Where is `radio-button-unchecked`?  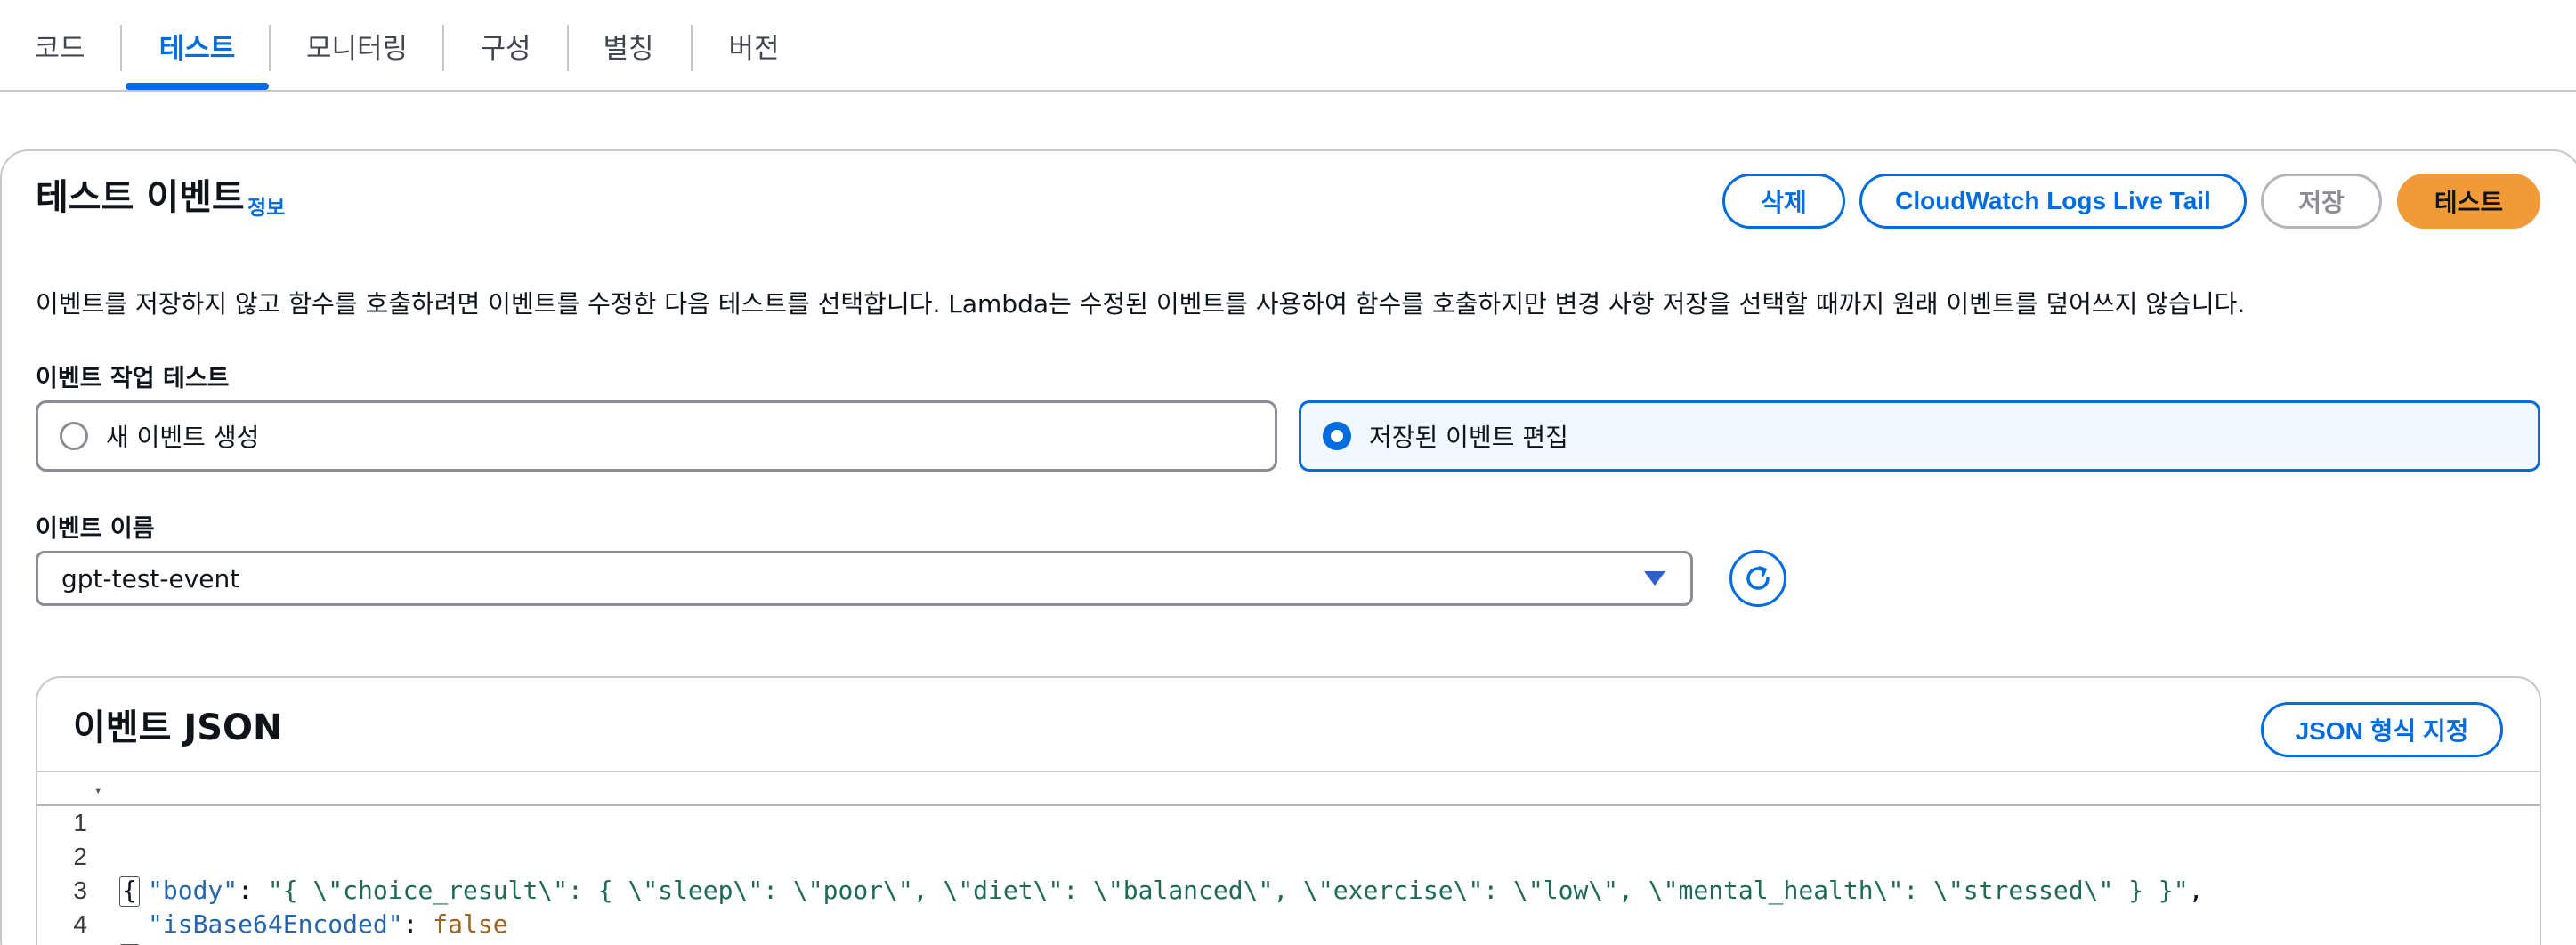 radio-button-unchecked is located at coordinates (74, 436).